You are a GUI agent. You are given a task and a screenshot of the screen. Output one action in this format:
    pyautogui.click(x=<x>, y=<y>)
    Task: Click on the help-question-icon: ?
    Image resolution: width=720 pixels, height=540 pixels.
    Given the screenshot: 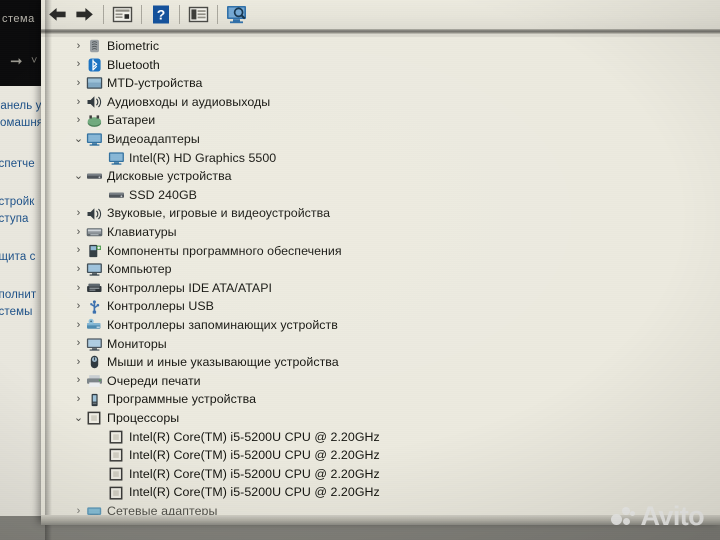 What is the action you would take?
    pyautogui.click(x=160, y=14)
    